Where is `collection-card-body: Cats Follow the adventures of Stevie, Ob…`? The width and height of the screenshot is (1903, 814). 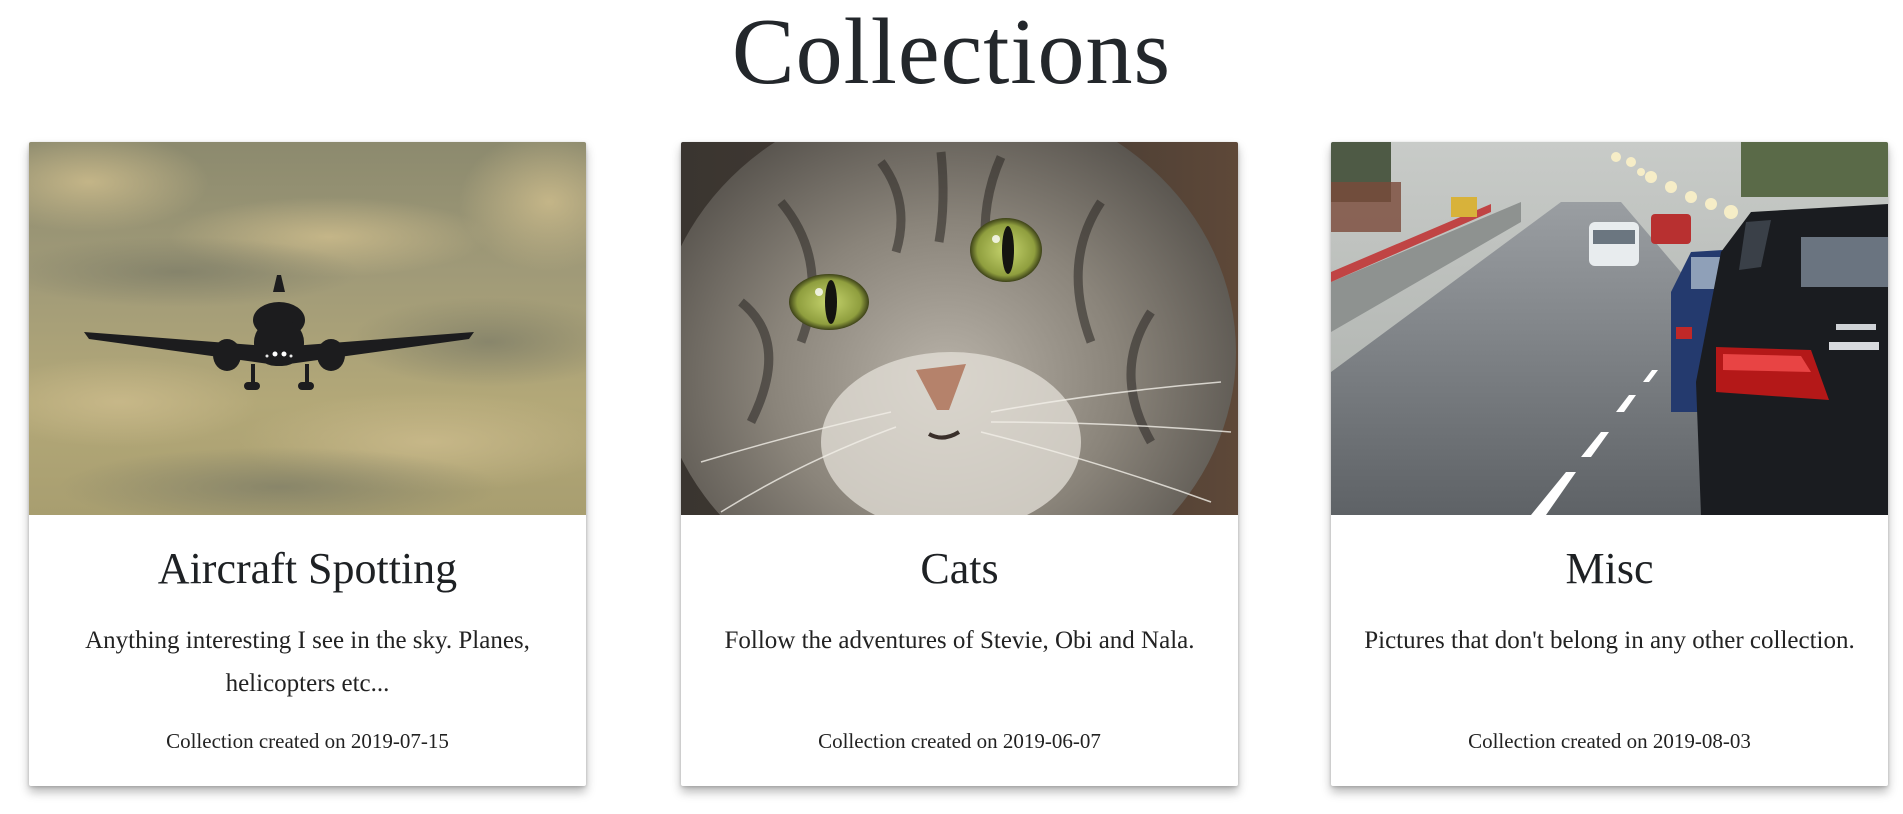 collection-card-body: Cats Follow the adventures of Stevie, Ob… is located at coordinates (959, 650).